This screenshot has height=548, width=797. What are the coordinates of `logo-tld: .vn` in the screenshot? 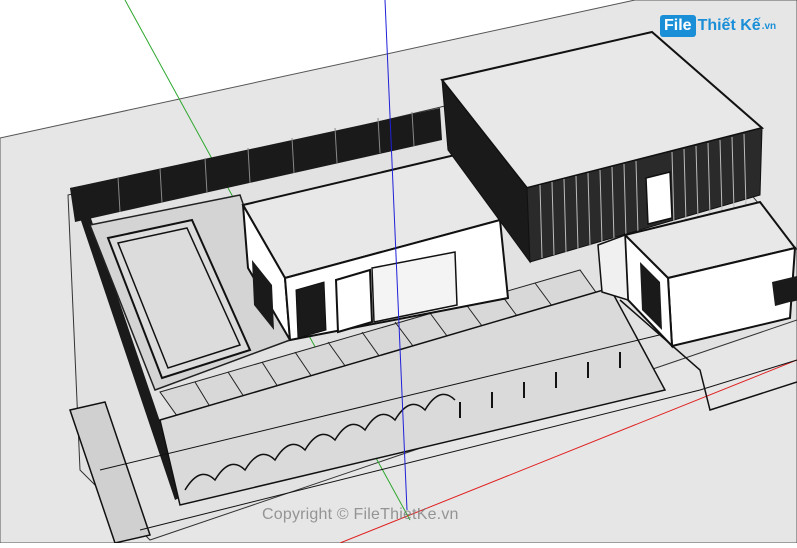 It's located at (769, 26).